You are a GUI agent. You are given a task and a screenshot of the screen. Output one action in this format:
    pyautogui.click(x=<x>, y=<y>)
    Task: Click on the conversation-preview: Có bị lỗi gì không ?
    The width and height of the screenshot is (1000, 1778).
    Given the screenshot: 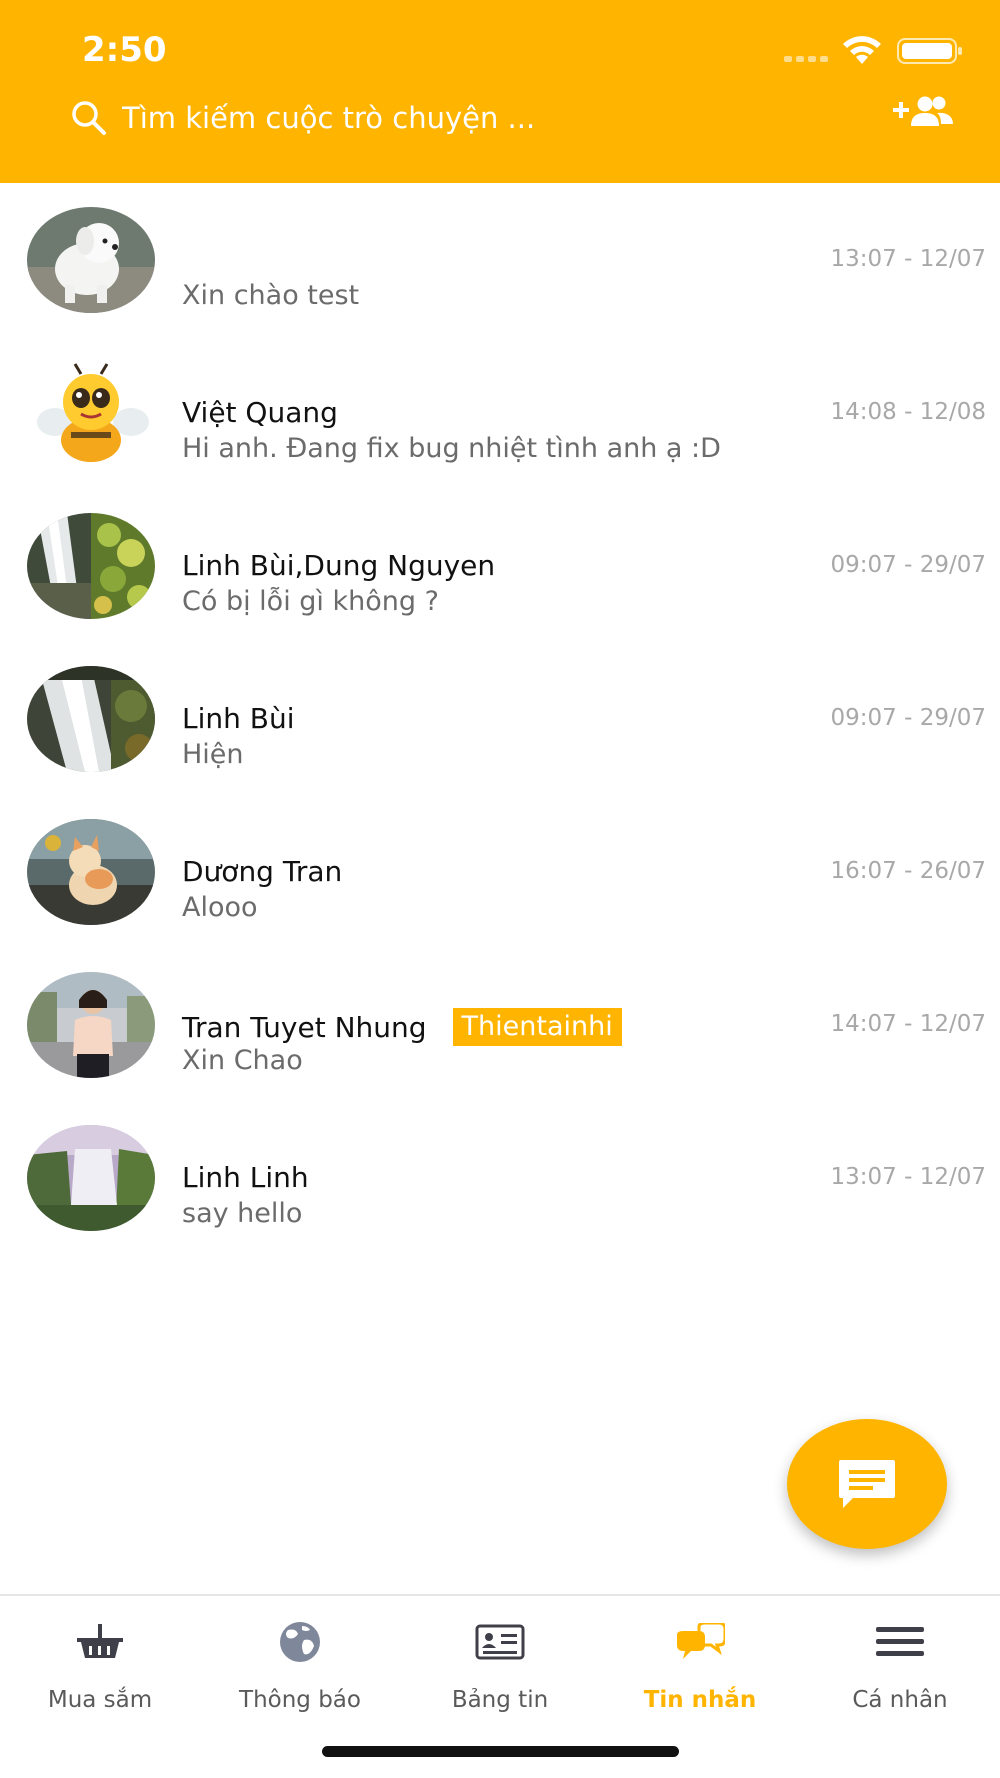 What is the action you would take?
    pyautogui.click(x=310, y=601)
    